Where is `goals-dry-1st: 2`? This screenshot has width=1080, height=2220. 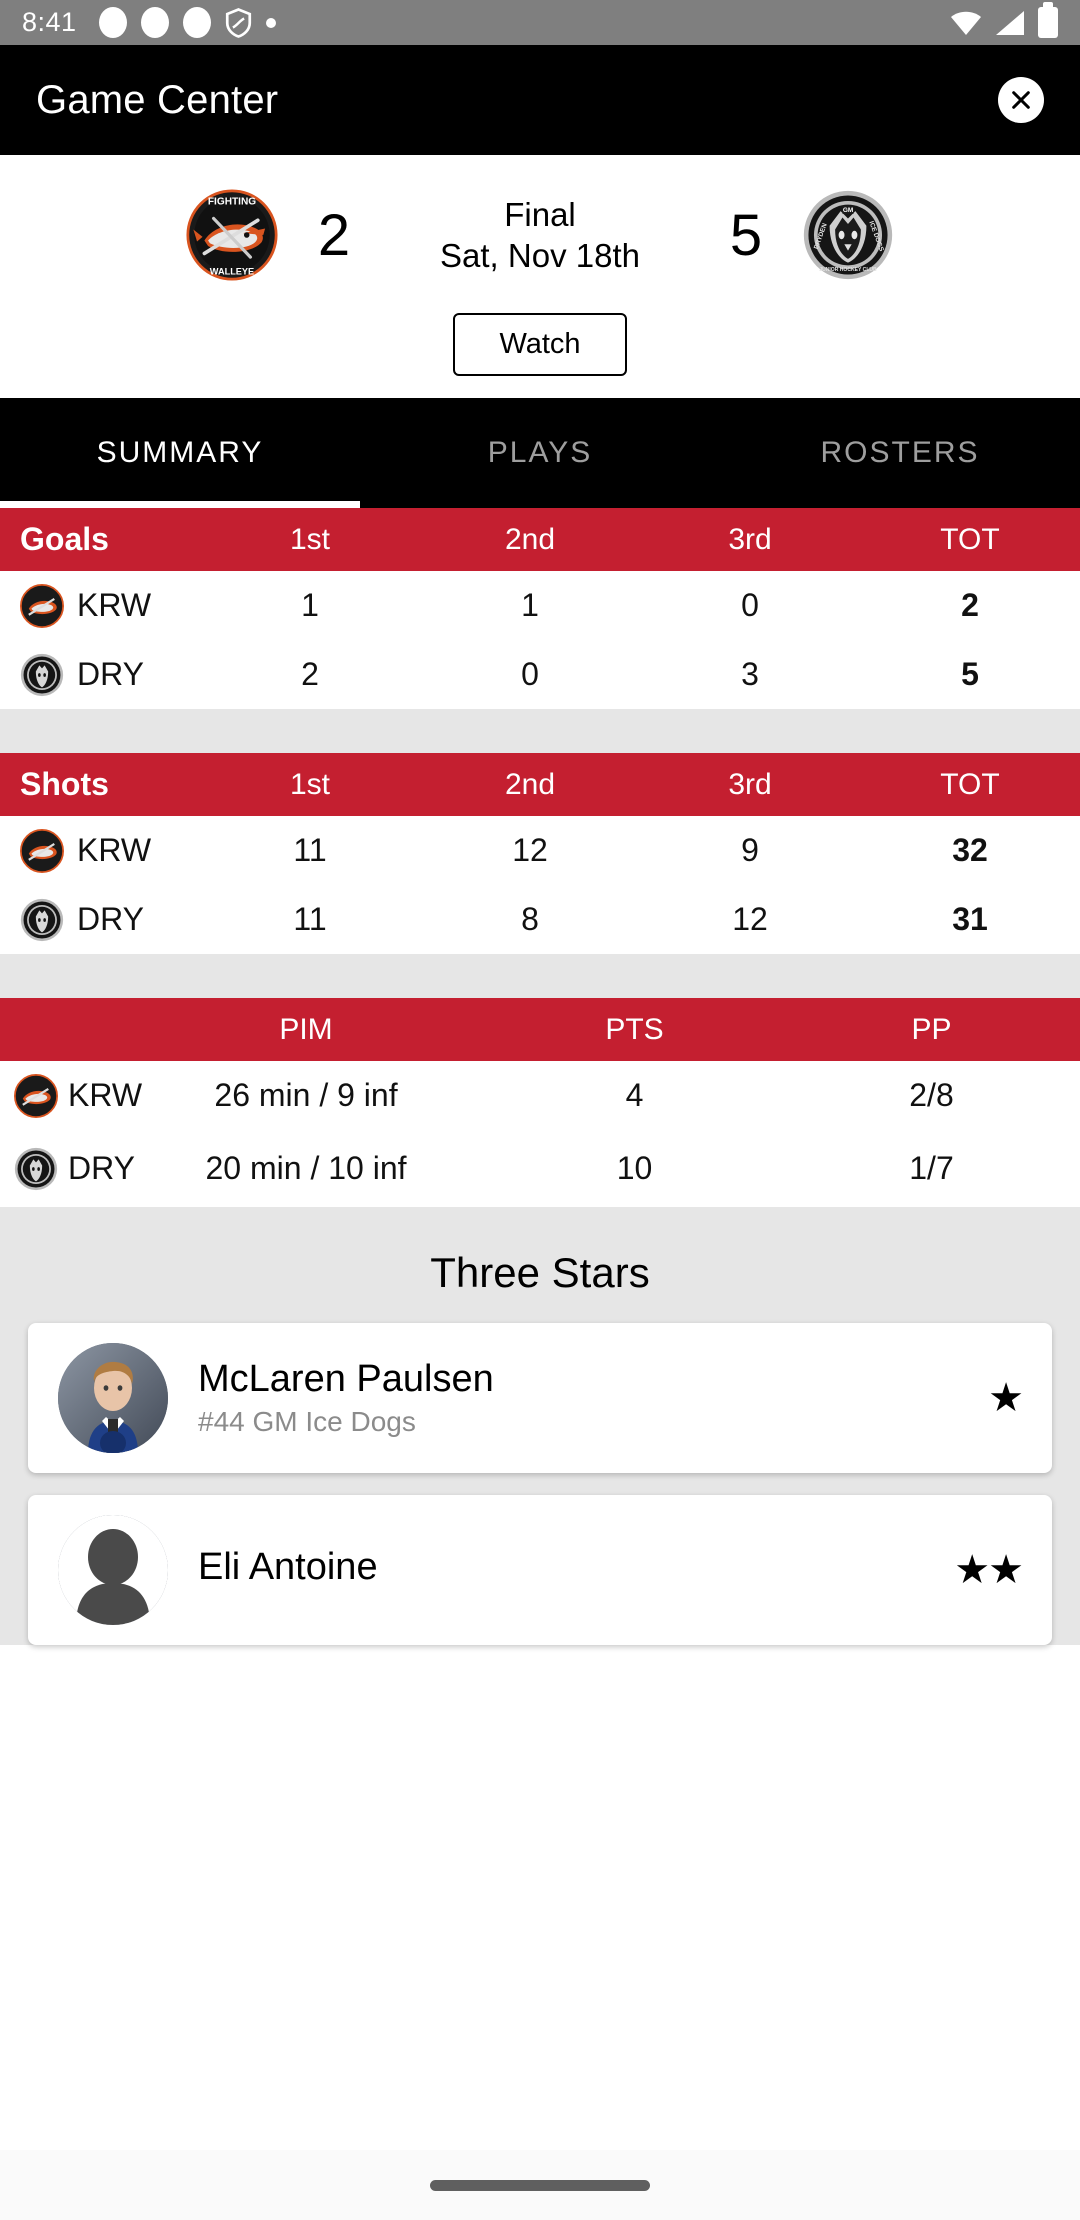 goals-dry-1st: 2 is located at coordinates (310, 674).